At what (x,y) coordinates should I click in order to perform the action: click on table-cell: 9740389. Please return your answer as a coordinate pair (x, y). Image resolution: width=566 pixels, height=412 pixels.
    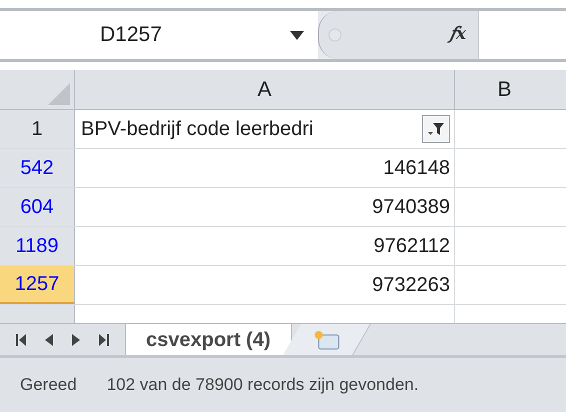
    Looking at the image, I should click on (265, 207).